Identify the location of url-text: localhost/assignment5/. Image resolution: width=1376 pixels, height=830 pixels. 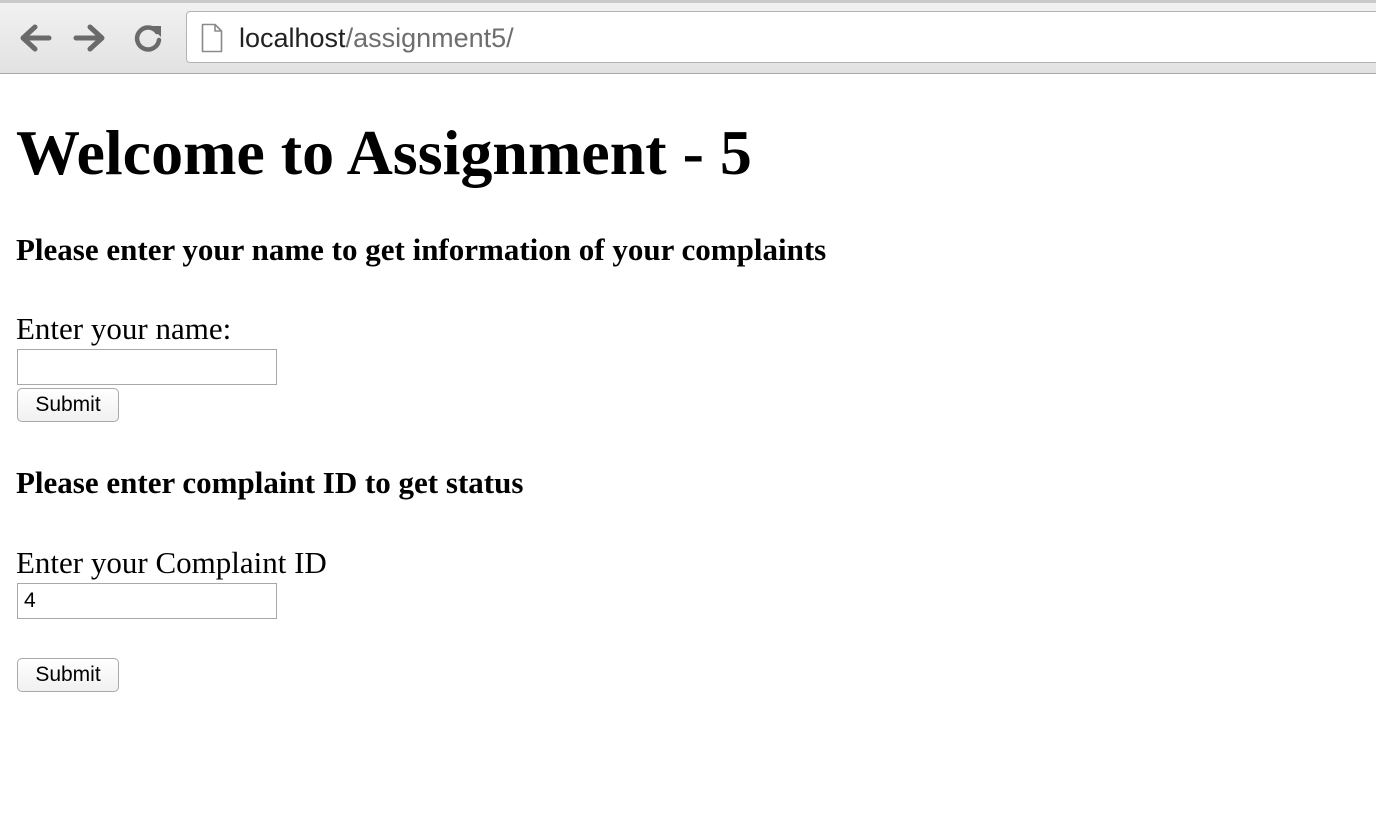
(376, 38).